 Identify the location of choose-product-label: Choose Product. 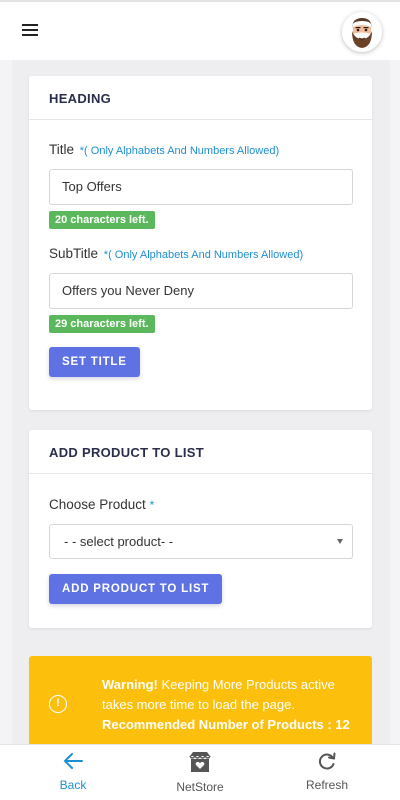
(97, 504).